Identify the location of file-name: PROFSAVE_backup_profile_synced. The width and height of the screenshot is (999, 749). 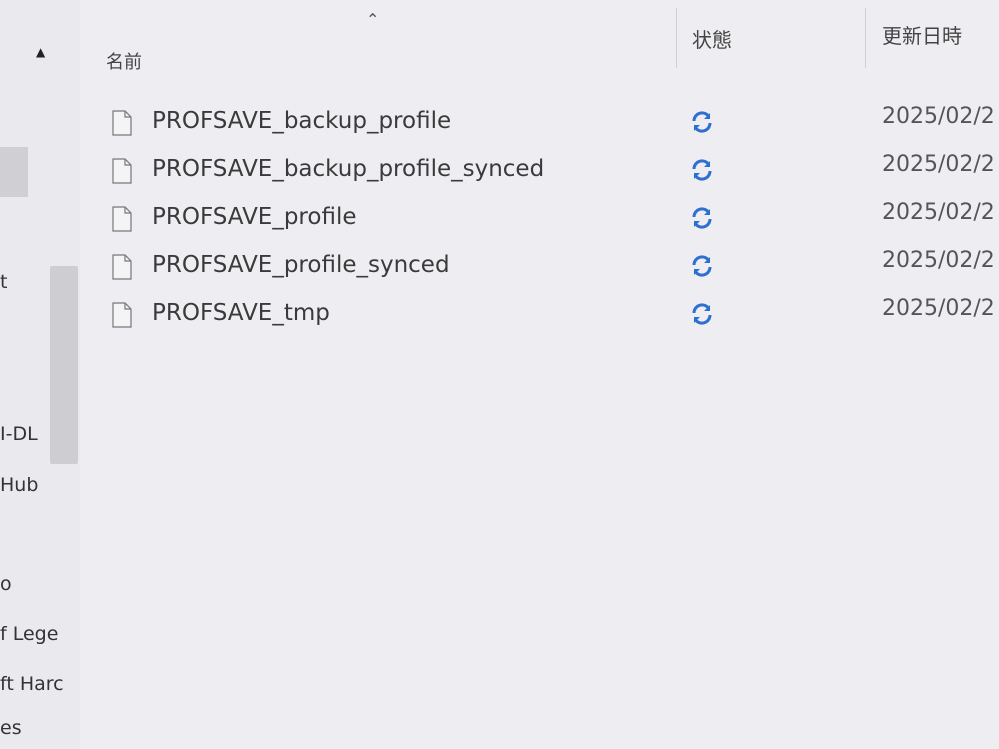
(348, 169).